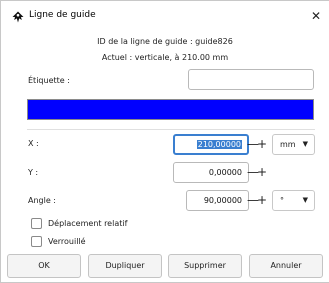 The image size is (329, 283). I want to click on unit-dropdown: mm ▼, so click(293, 144).